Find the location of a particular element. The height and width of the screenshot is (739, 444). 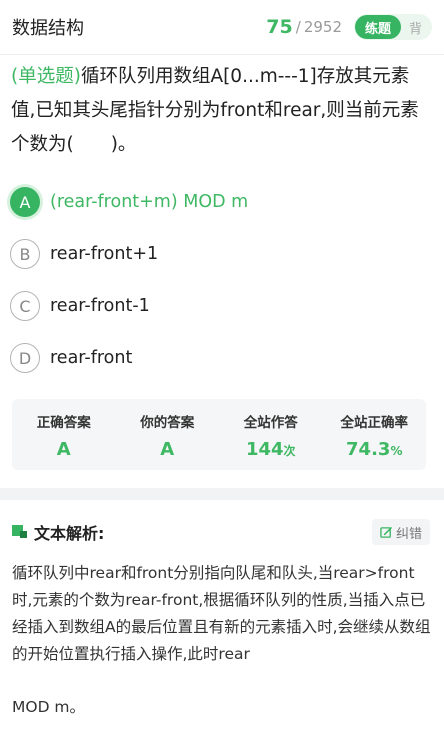

mode-memorize-button: 背 is located at coordinates (415, 27).